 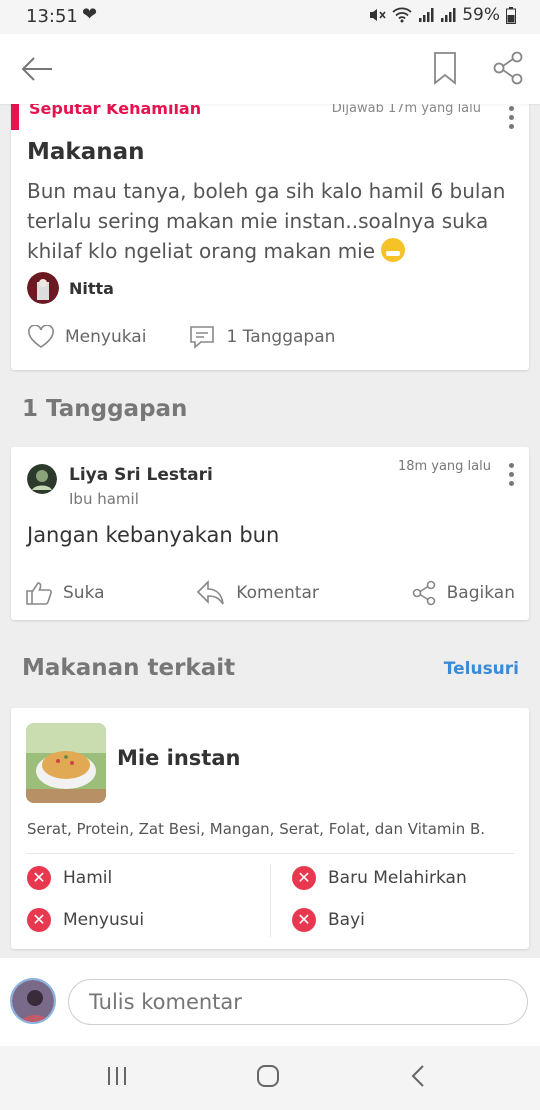 What do you see at coordinates (202, 337) in the screenshot?
I see `comment-icon` at bounding box center [202, 337].